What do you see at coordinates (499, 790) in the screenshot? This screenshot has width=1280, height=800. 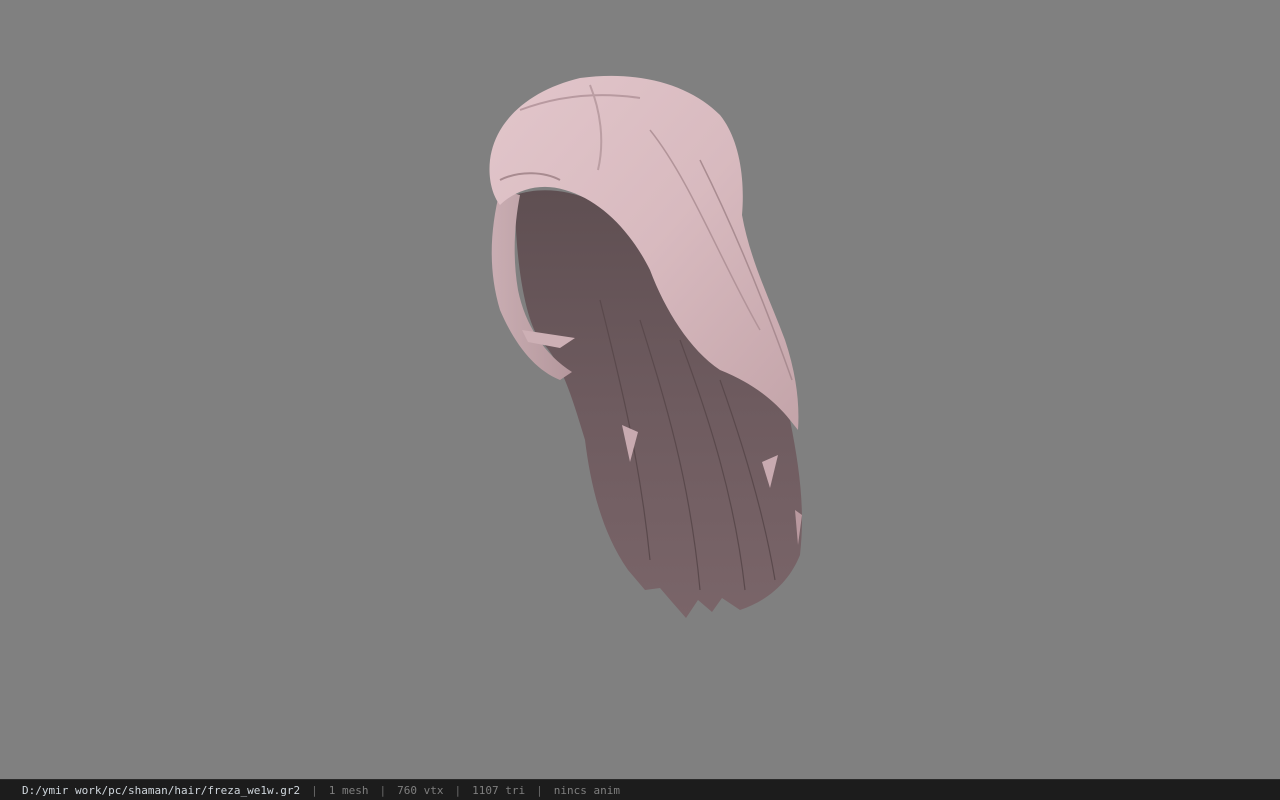 I see `triangle-count: 1107 tri` at bounding box center [499, 790].